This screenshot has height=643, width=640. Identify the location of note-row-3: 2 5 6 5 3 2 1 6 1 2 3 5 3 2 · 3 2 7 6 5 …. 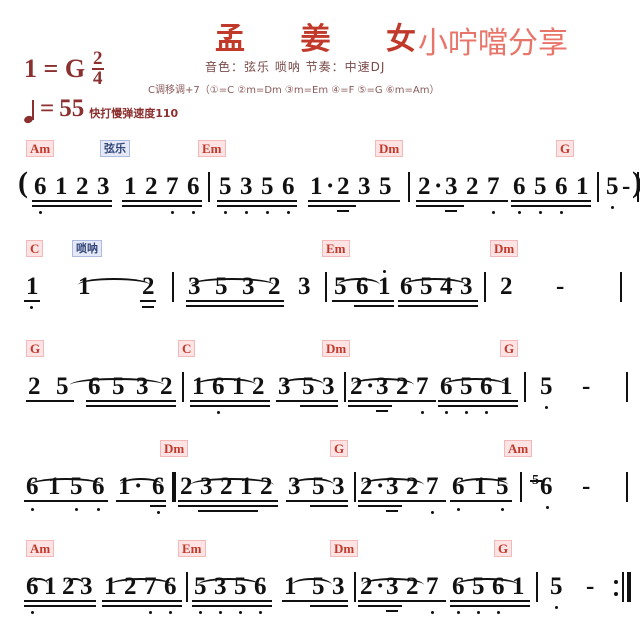
(320, 394).